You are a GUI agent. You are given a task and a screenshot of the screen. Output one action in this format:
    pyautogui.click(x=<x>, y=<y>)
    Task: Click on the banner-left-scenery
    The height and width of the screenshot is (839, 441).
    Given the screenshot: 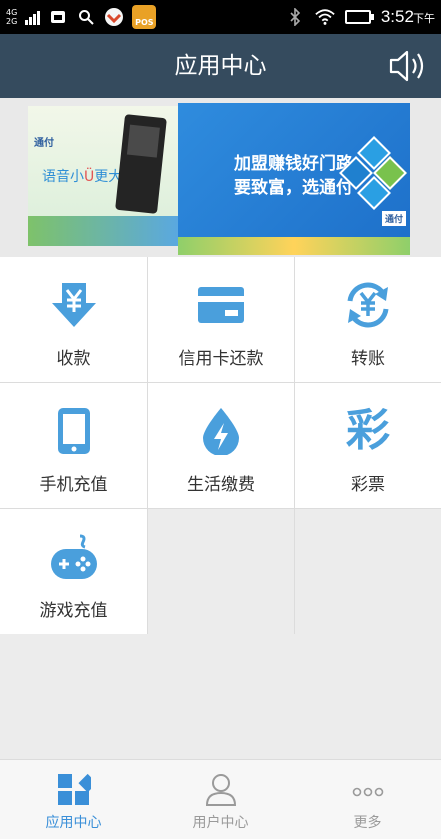 What is the action you would take?
    pyautogui.click(x=103, y=231)
    